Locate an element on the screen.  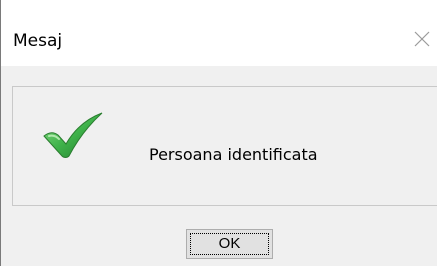
close-button is located at coordinates (422, 39).